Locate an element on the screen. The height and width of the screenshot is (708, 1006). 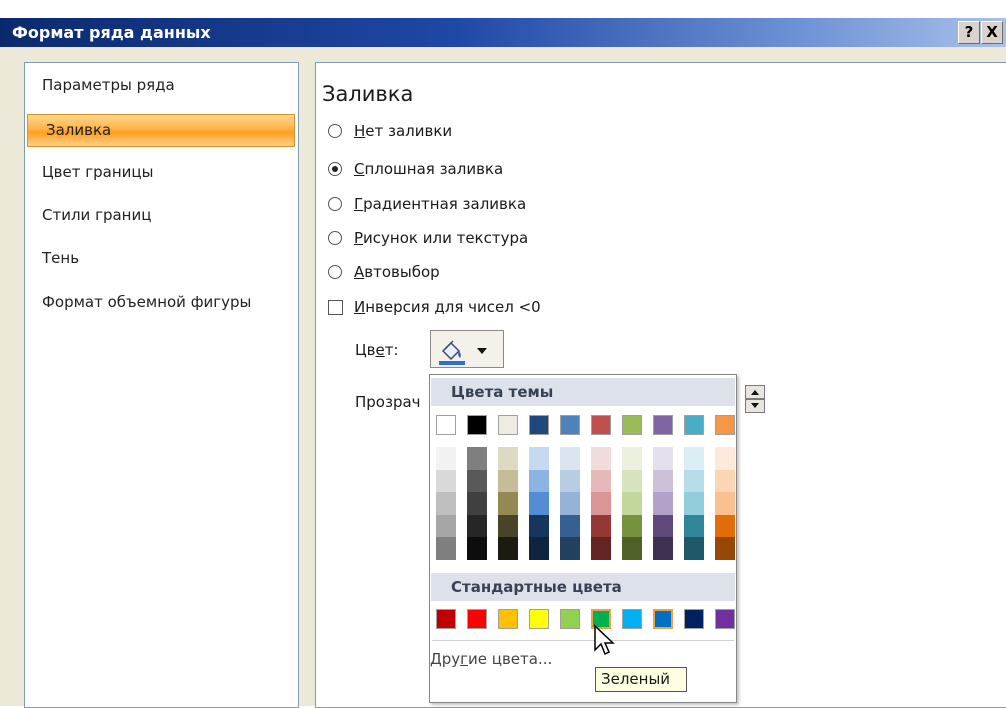
nav-item-5: Формат объемной фигуры is located at coordinates (160, 304).